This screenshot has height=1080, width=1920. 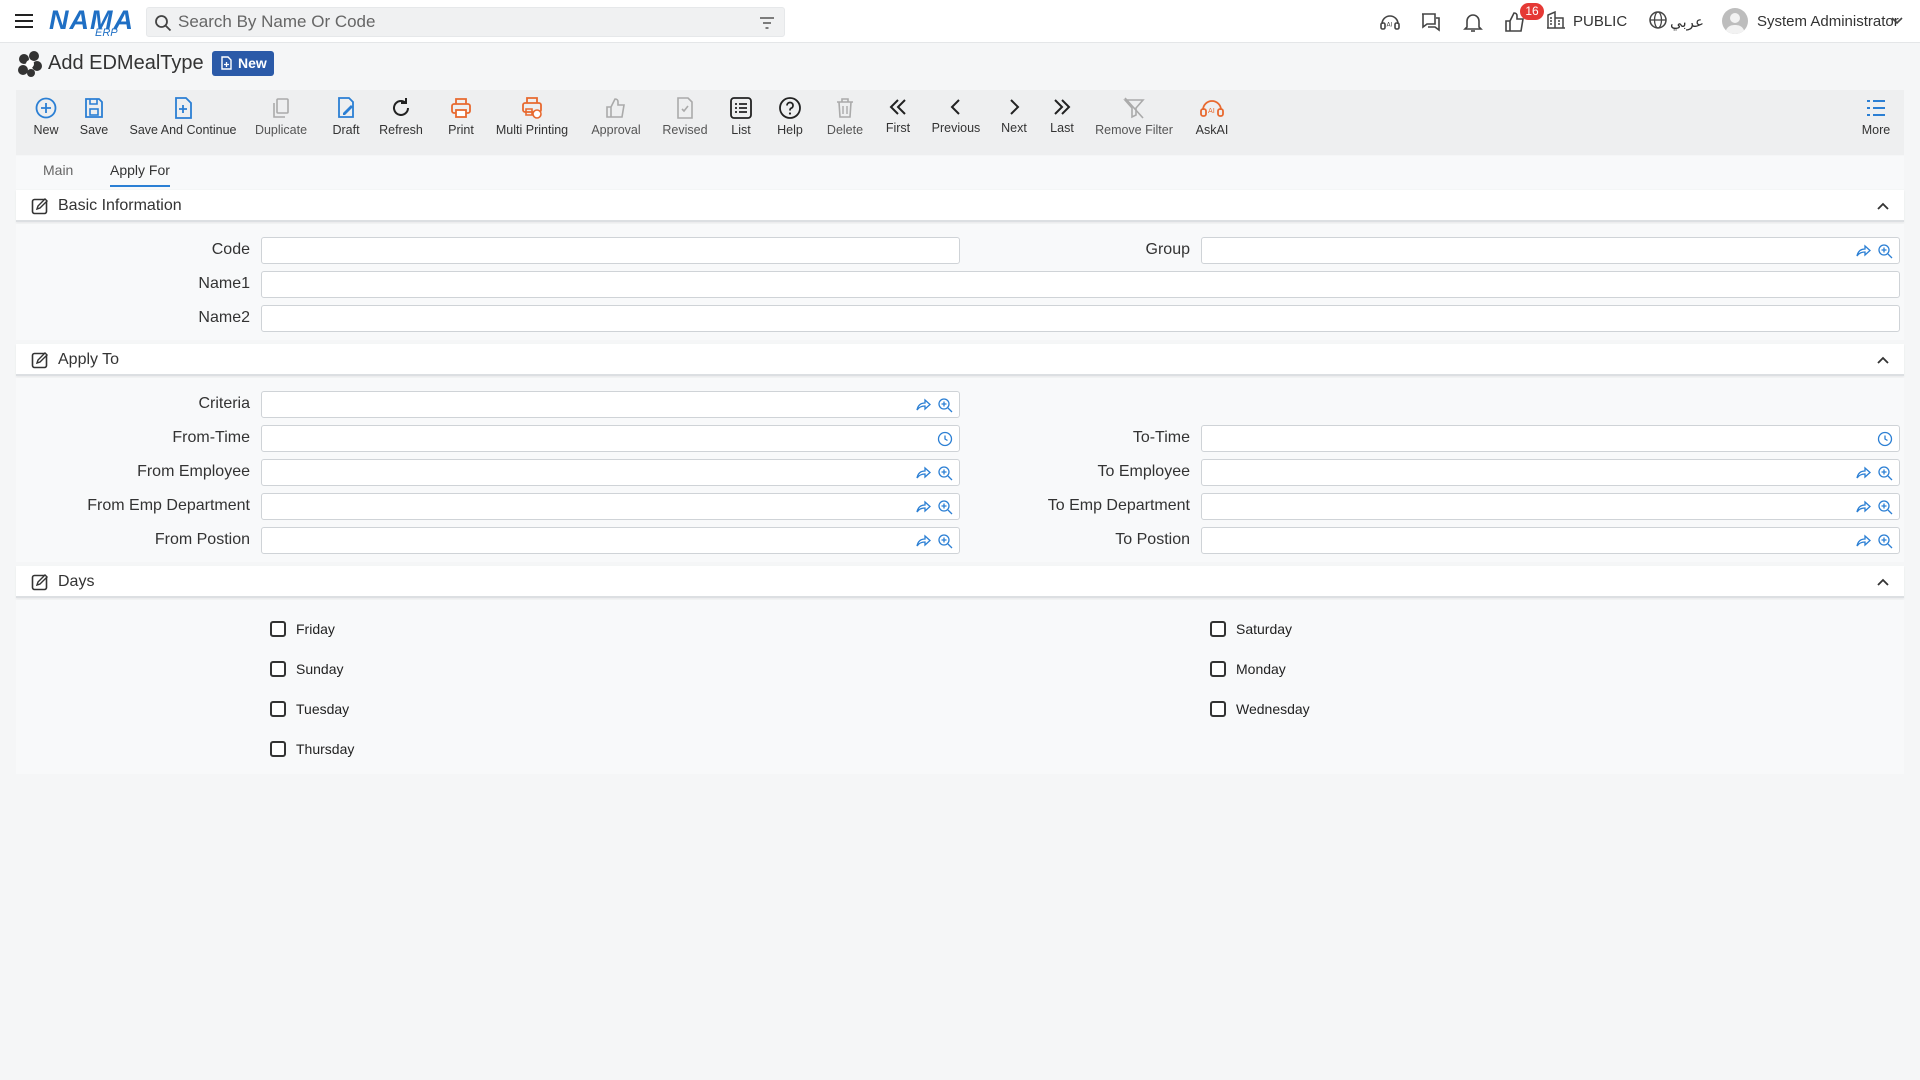 I want to click on delete-button: Delete, so click(x=845, y=123).